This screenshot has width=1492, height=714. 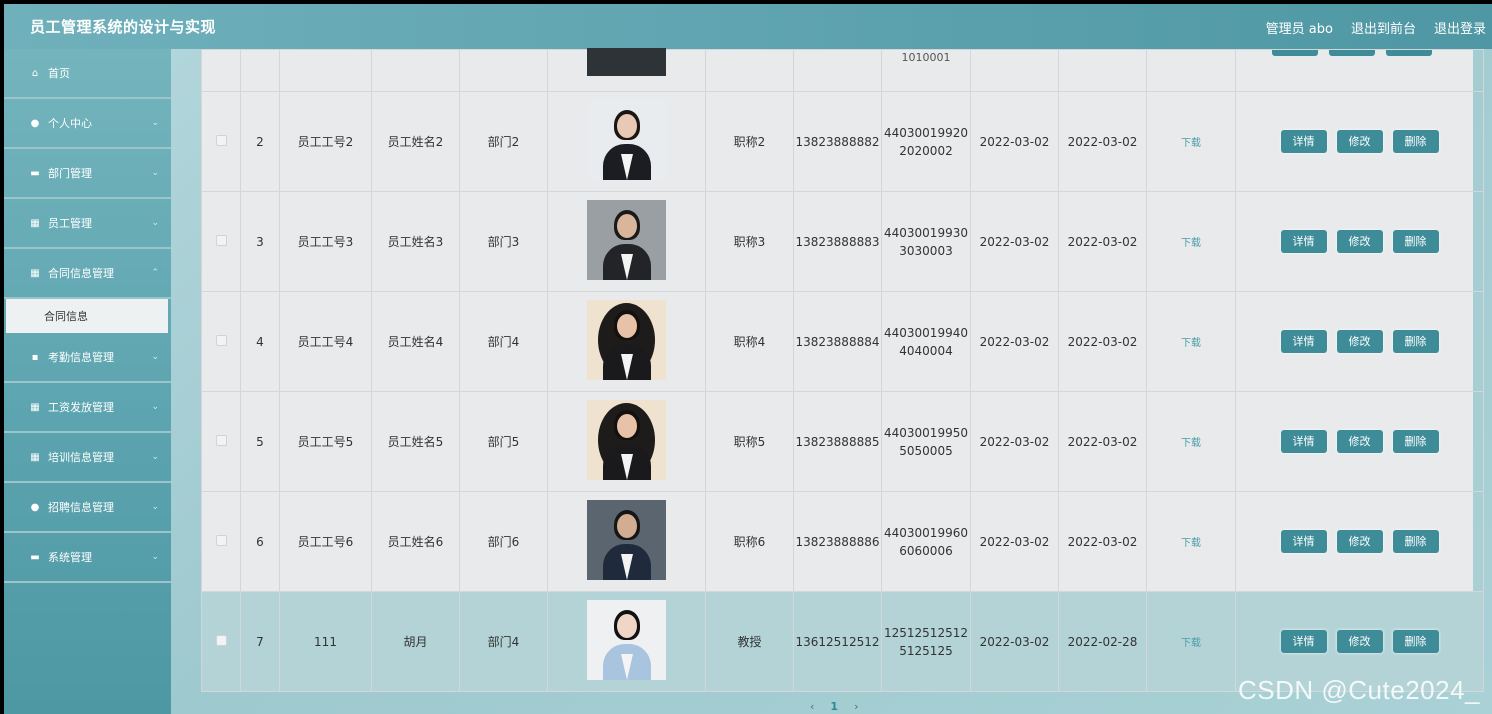 I want to click on phone-number: 13823888883, so click(x=837, y=241).